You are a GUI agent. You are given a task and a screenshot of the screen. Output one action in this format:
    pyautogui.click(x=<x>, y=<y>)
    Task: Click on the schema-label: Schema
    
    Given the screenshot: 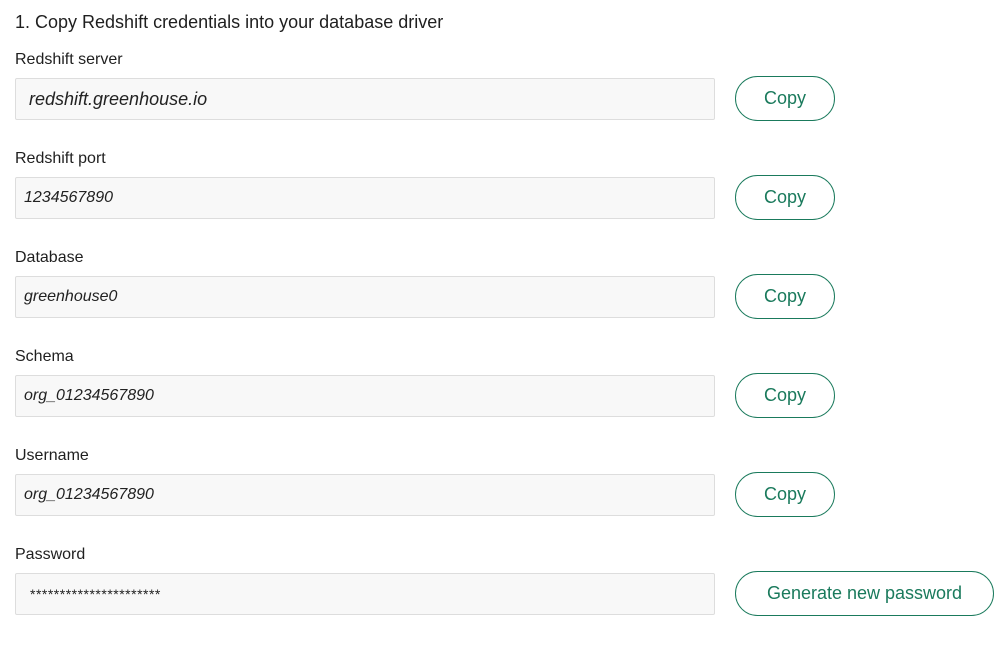 What is the action you would take?
    pyautogui.click(x=44, y=356)
    